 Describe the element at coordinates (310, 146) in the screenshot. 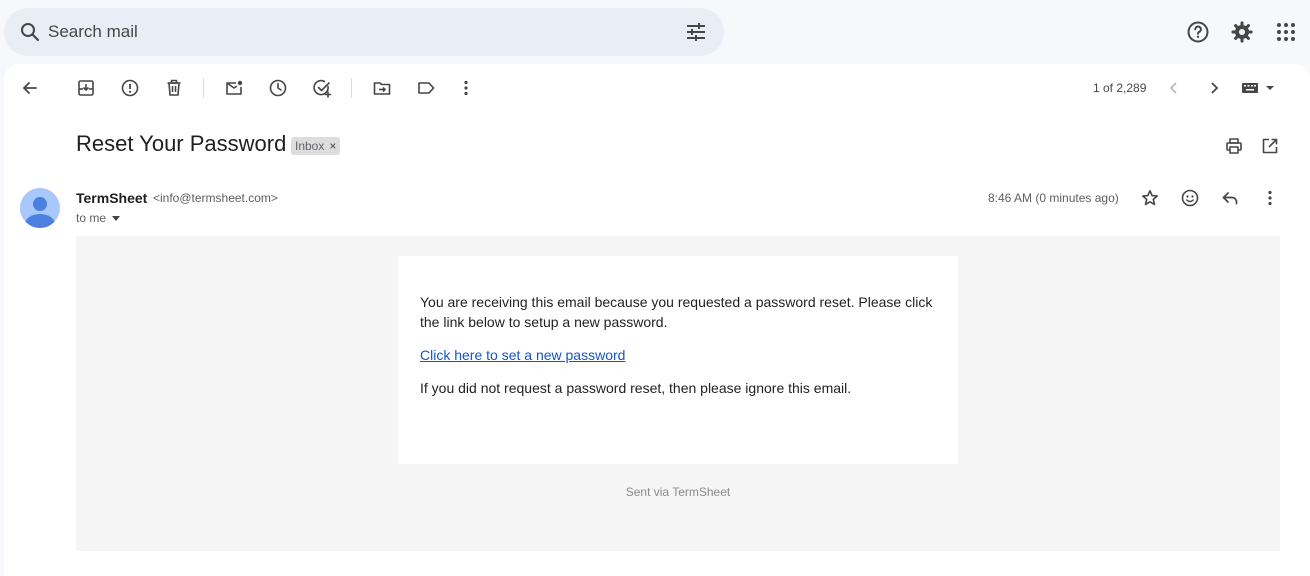

I see `label-name: Inbox` at that location.